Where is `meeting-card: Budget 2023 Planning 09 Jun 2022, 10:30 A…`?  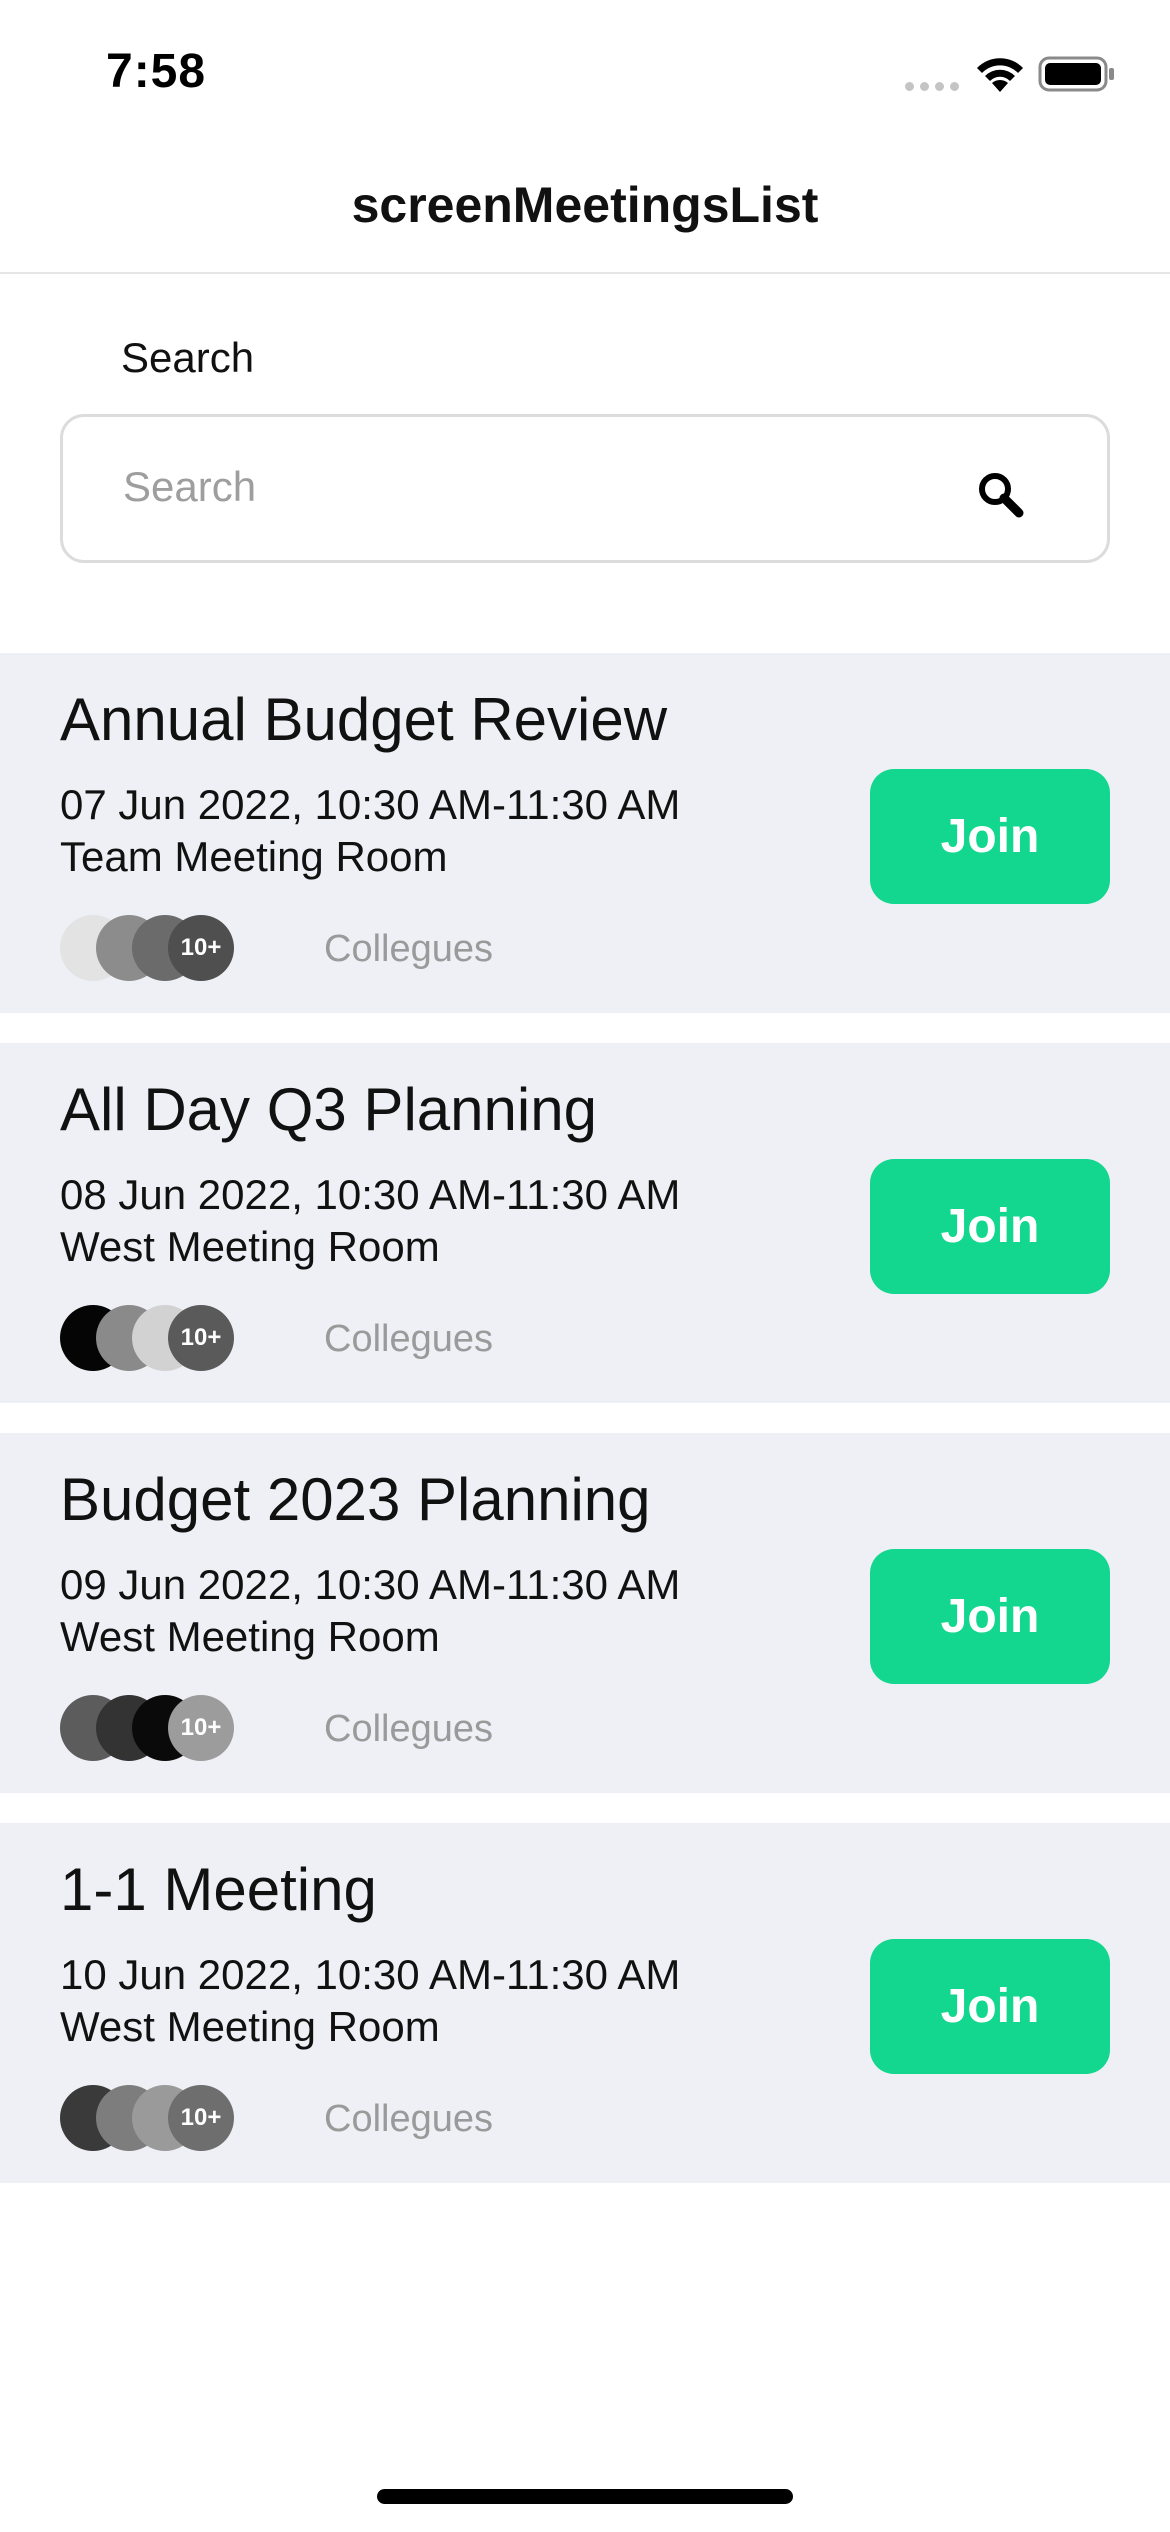
meeting-card: Budget 2023 Planning 09 Jun 2022, 10:30 A… is located at coordinates (585, 1613).